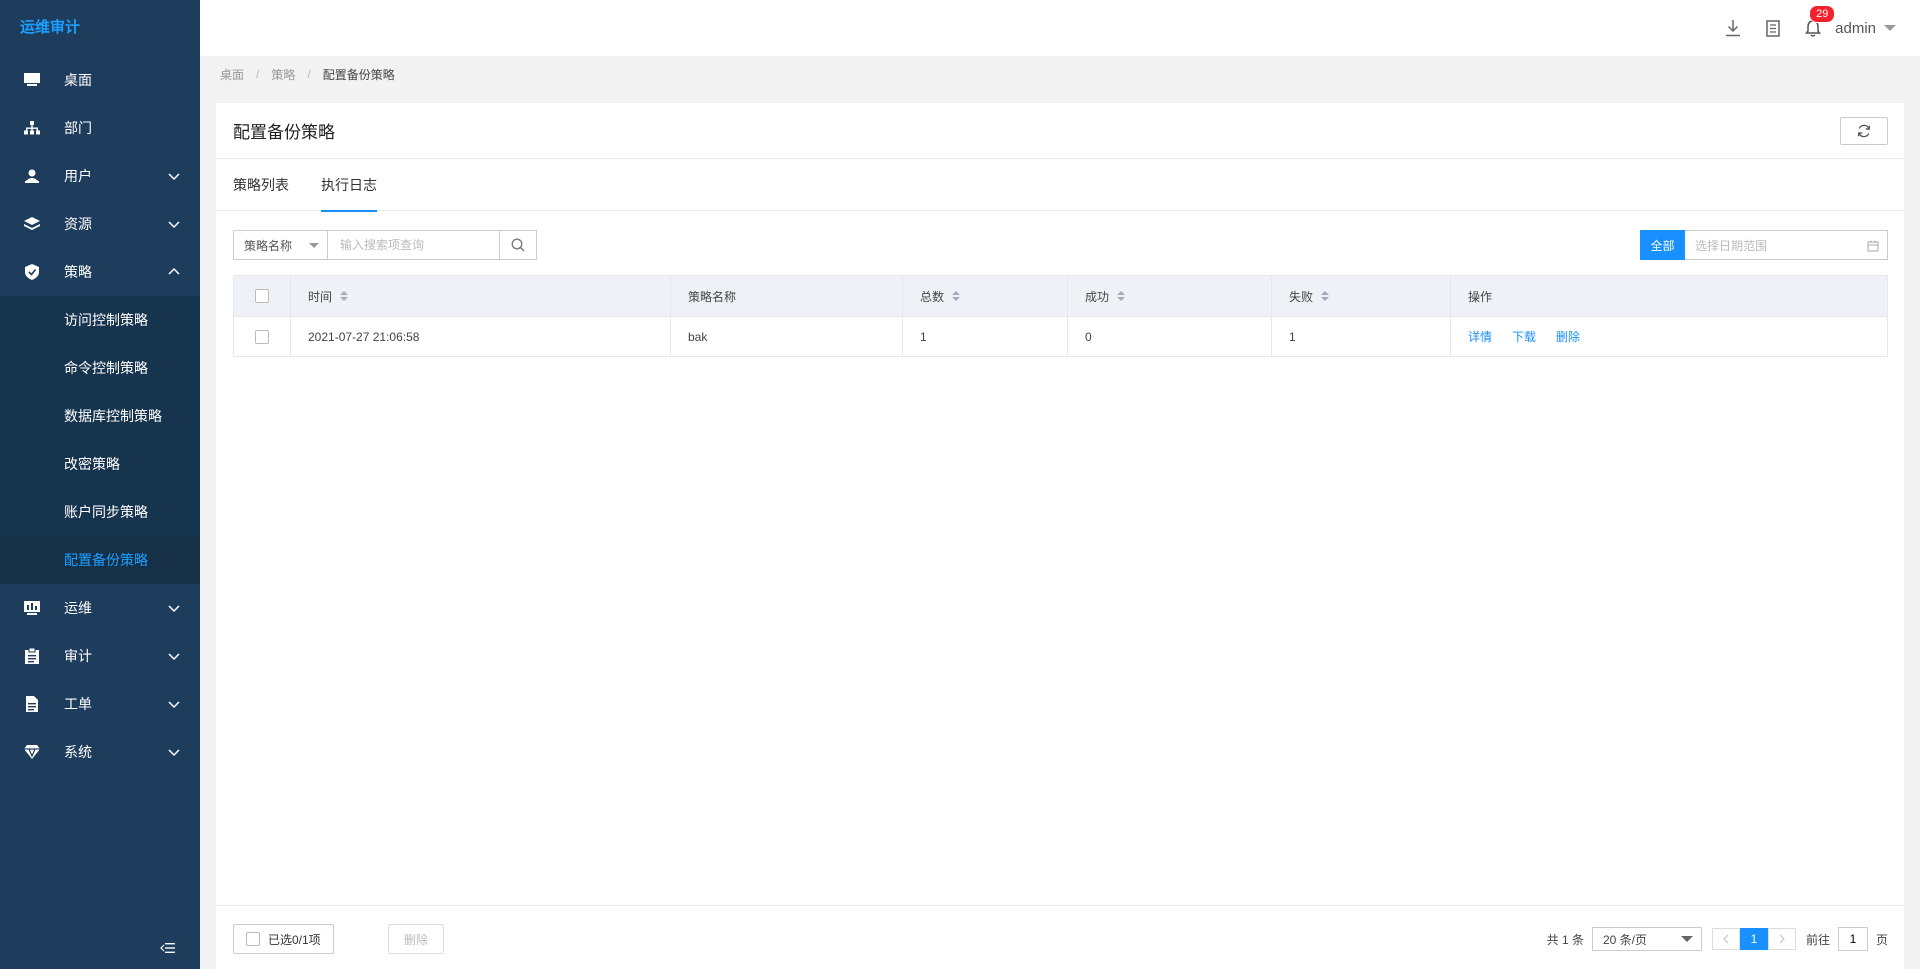 This screenshot has width=1920, height=969. What do you see at coordinates (100, 416) in the screenshot?
I see `submenu-item-database-control: 数据库控制策略` at bounding box center [100, 416].